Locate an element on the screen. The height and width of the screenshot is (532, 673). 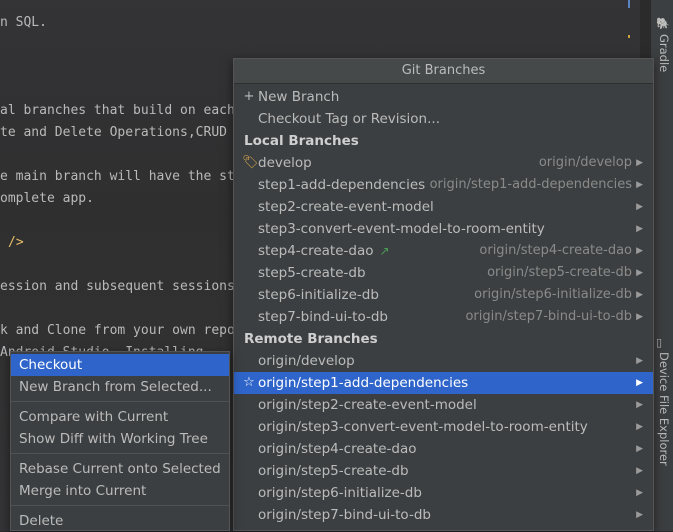
editor-line: ession and subsequent sessions is located at coordinates (117, 286).